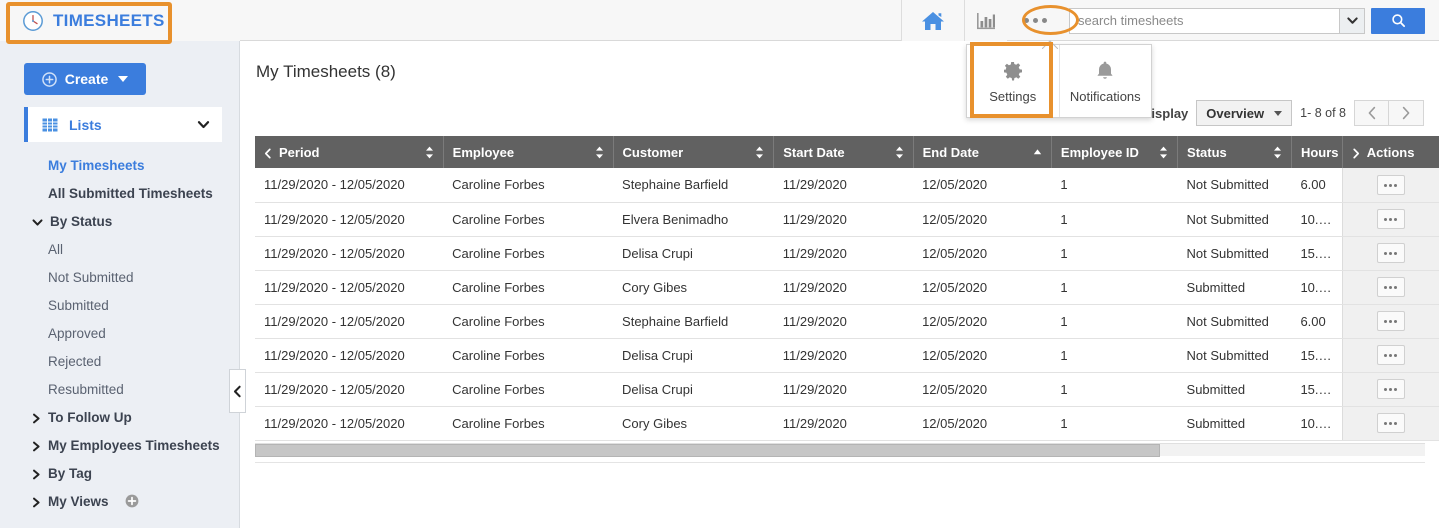 This screenshot has height=528, width=1439. I want to click on create-button: Create, so click(85, 79).